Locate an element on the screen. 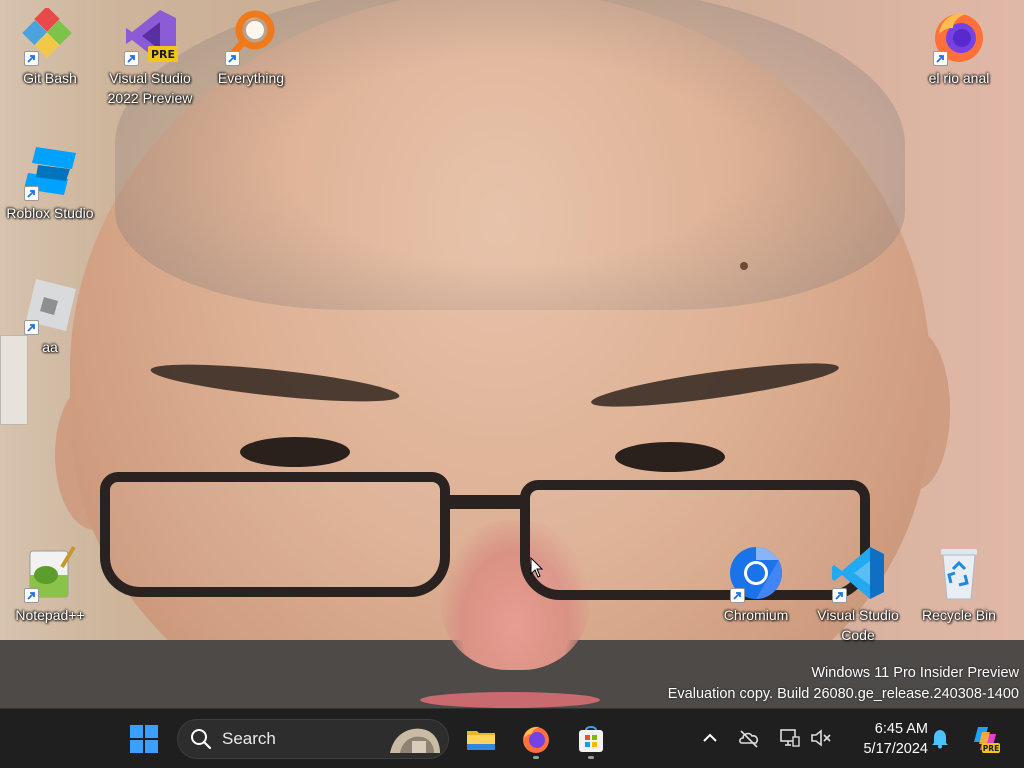 The height and width of the screenshot is (768, 1024). network-icon is located at coordinates (790, 738).